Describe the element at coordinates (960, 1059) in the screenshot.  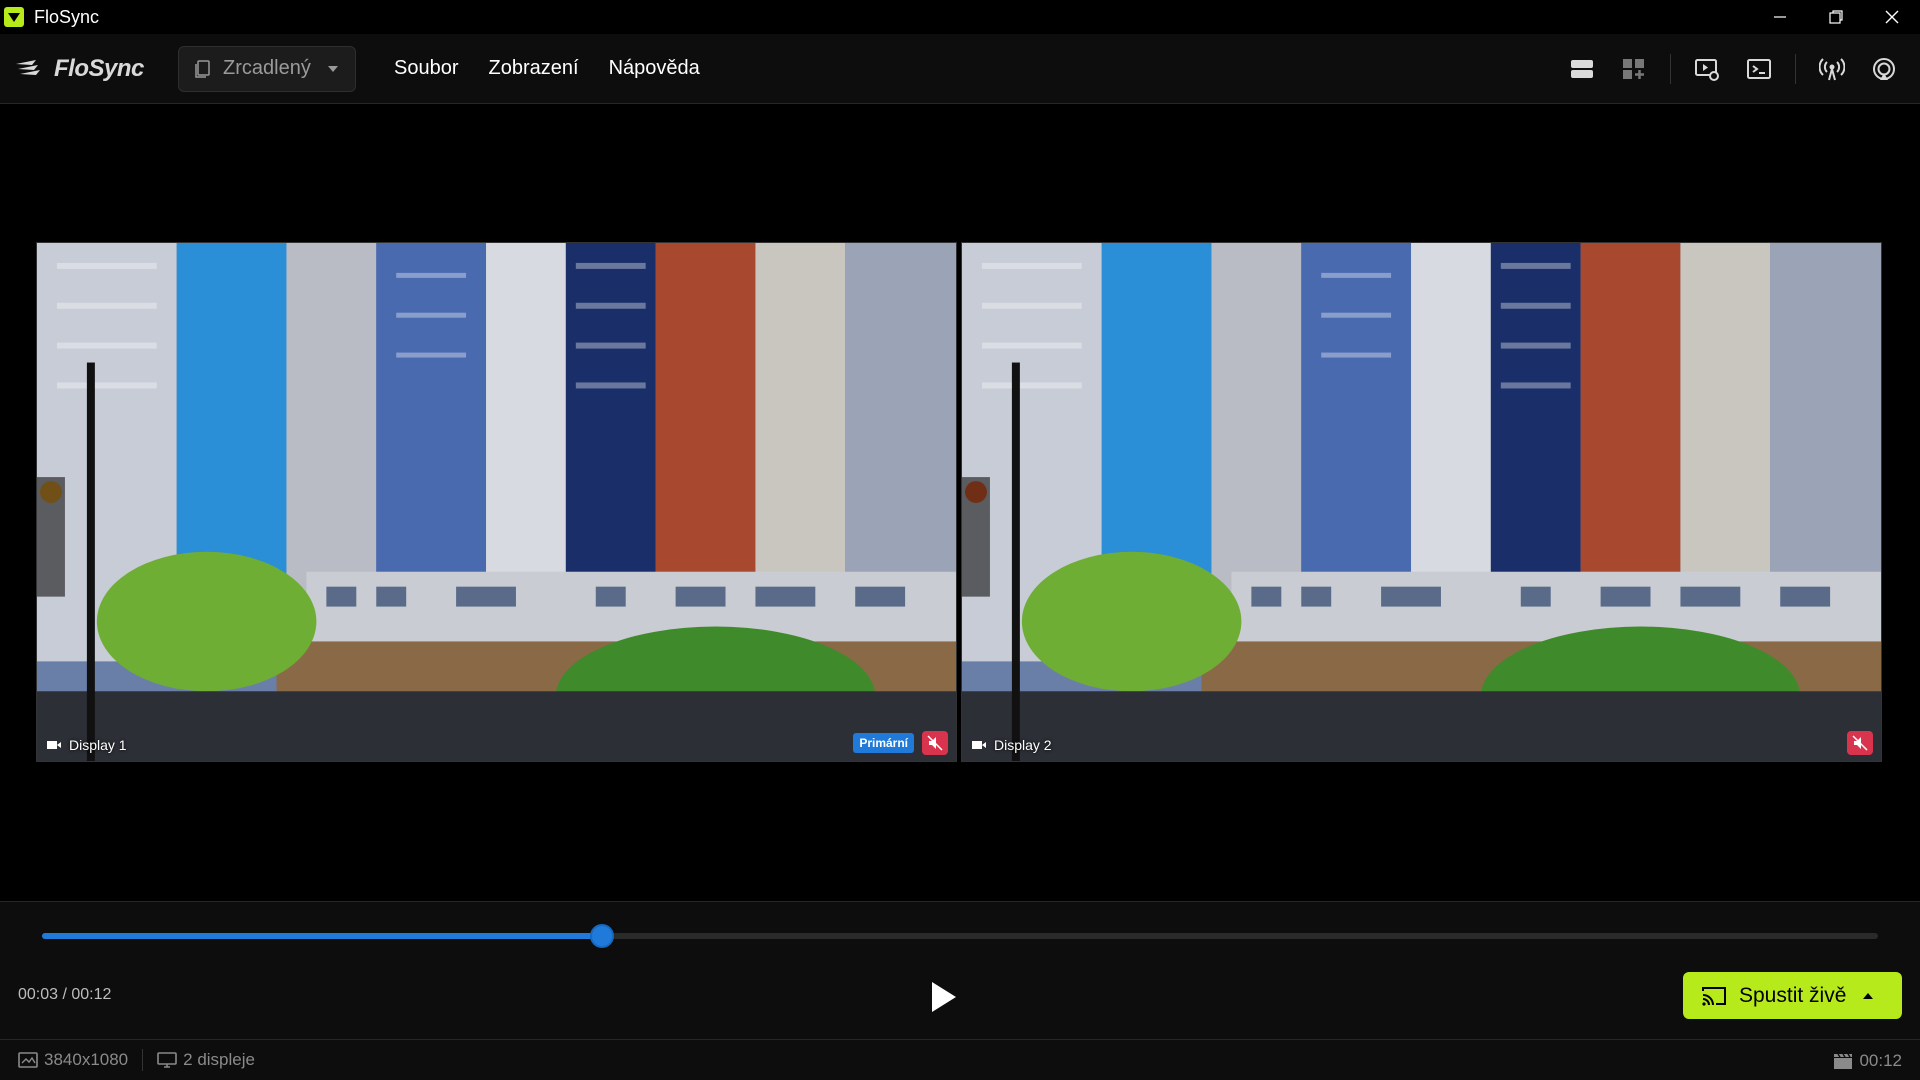
I see `status-bar: 3840x1080 2 displeje 00:12` at that location.